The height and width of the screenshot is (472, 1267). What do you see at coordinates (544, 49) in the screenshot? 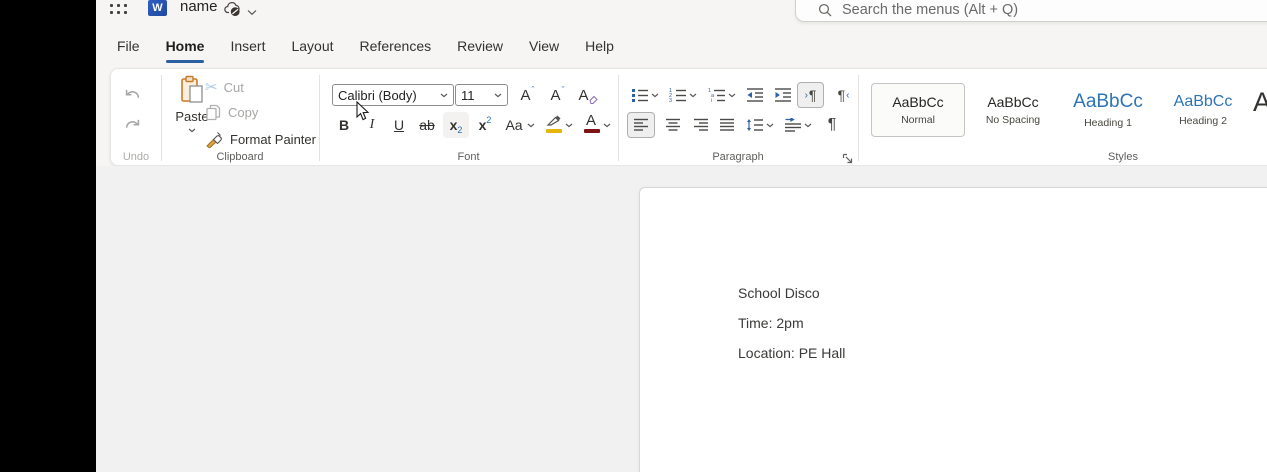
I see `tab-view: View` at bounding box center [544, 49].